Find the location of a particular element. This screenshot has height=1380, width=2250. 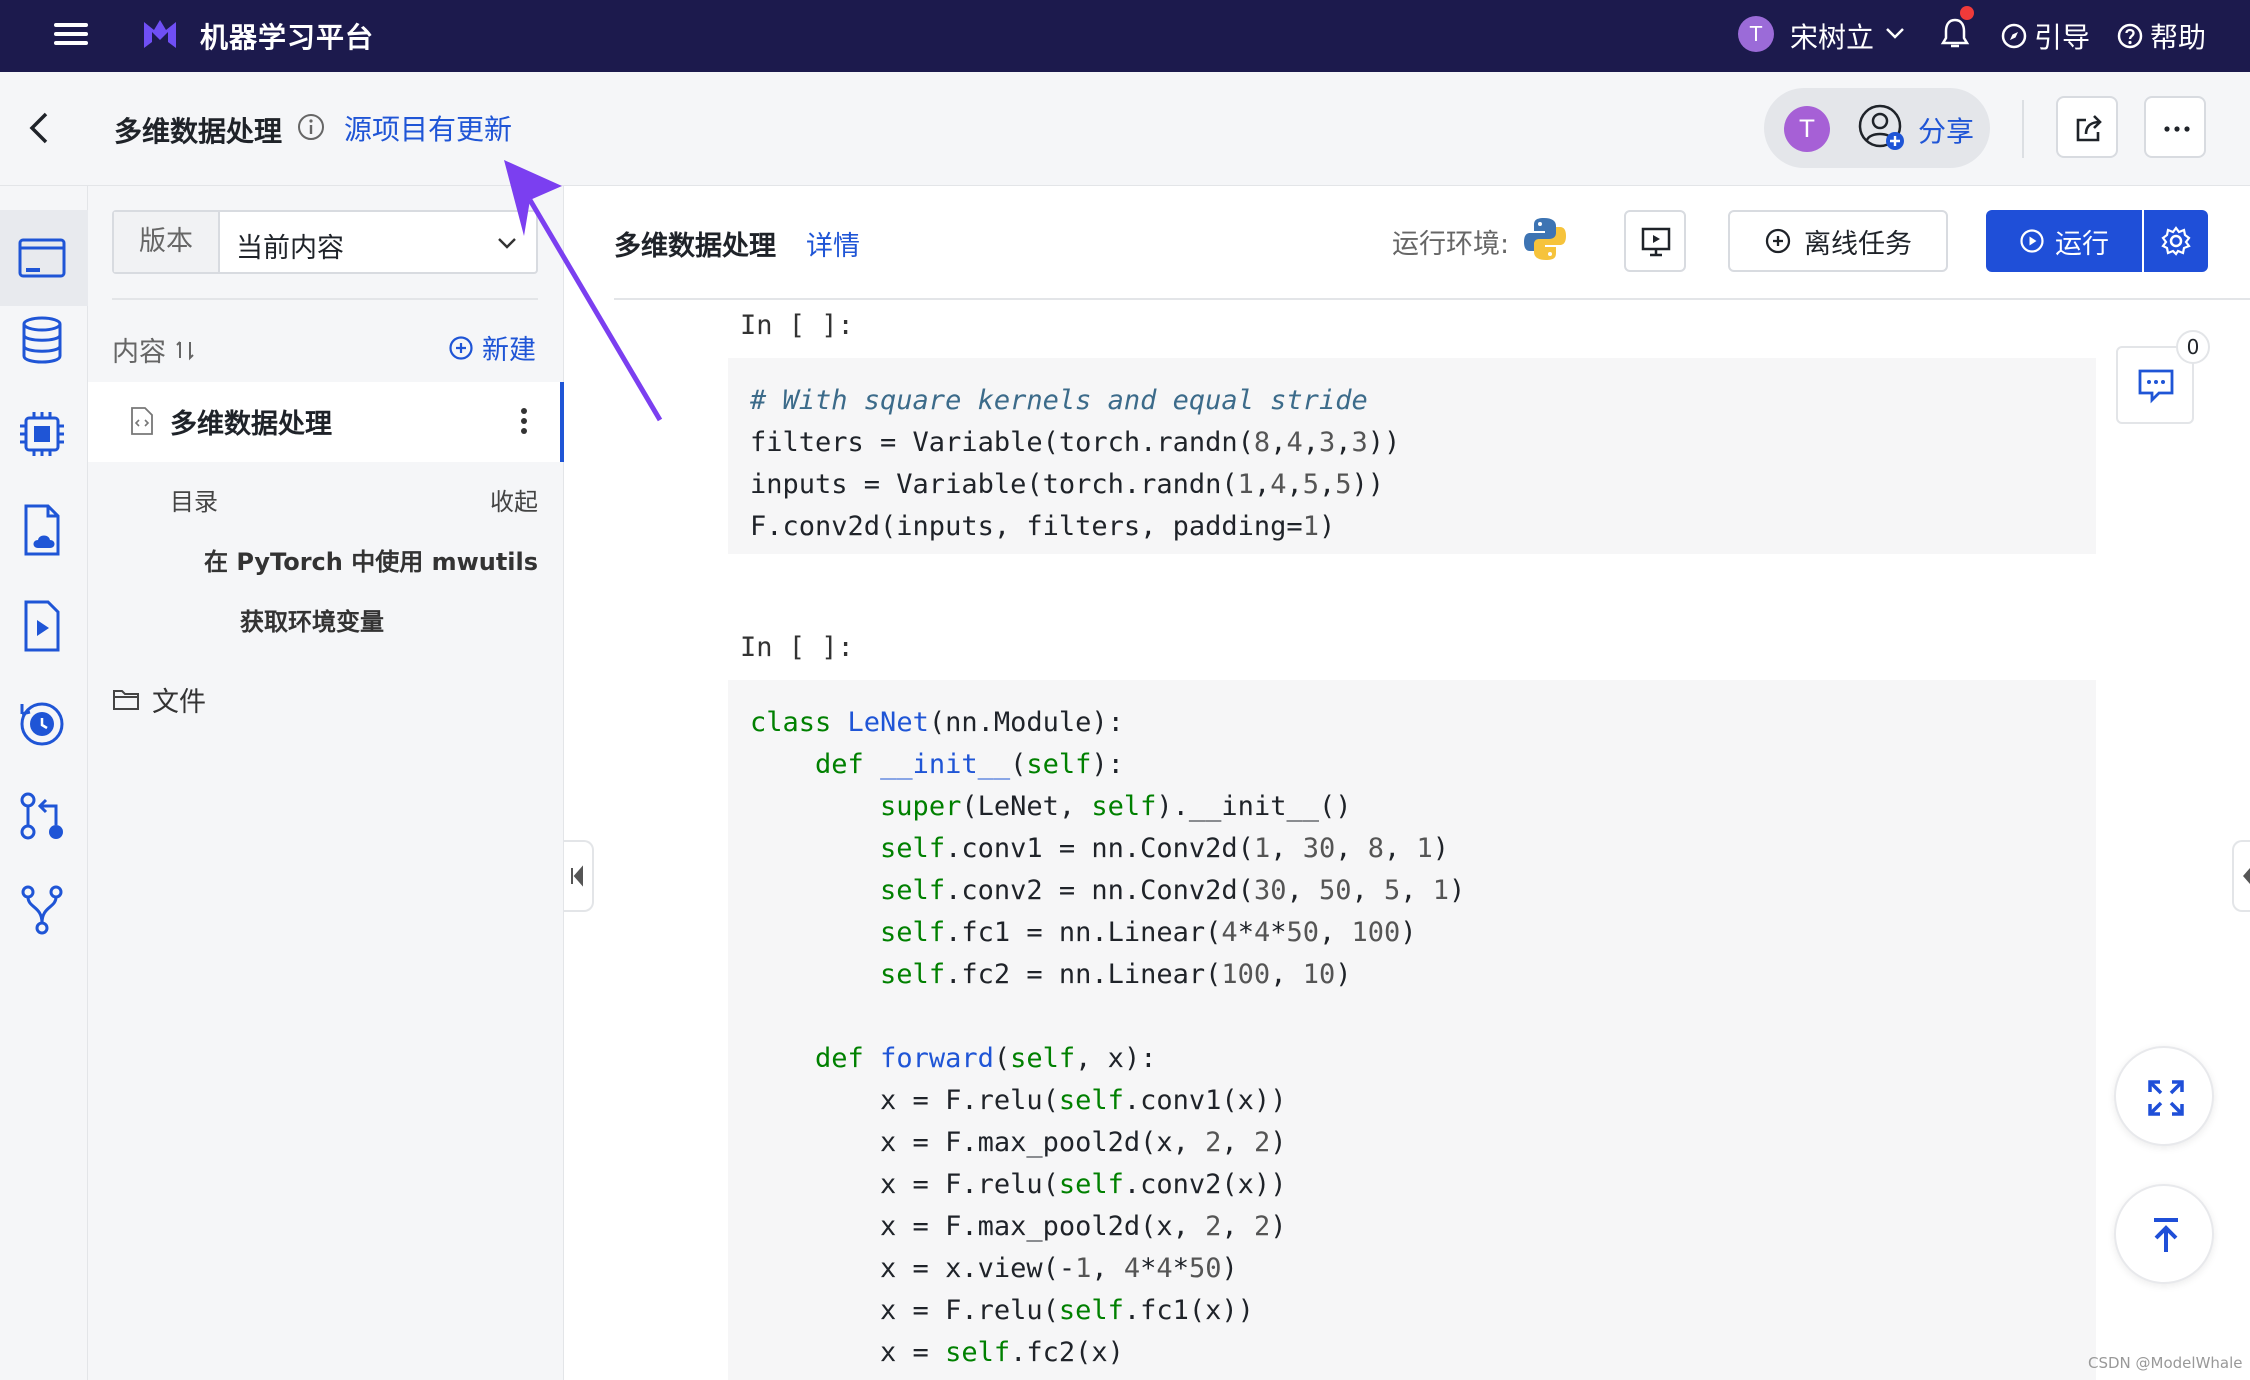

run-button: 运行 is located at coordinates (2064, 241).